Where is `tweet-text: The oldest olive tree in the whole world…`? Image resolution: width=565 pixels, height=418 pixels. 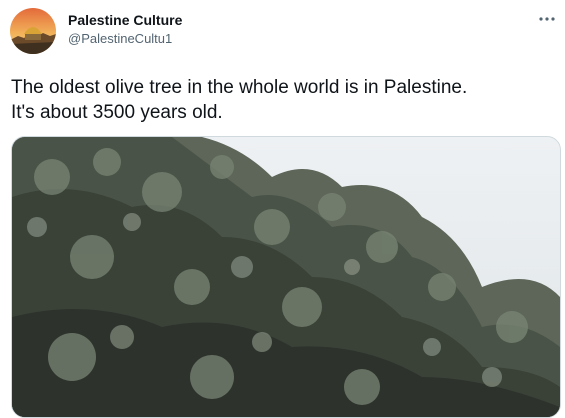 tweet-text: The oldest olive tree in the whole world… is located at coordinates (285, 100).